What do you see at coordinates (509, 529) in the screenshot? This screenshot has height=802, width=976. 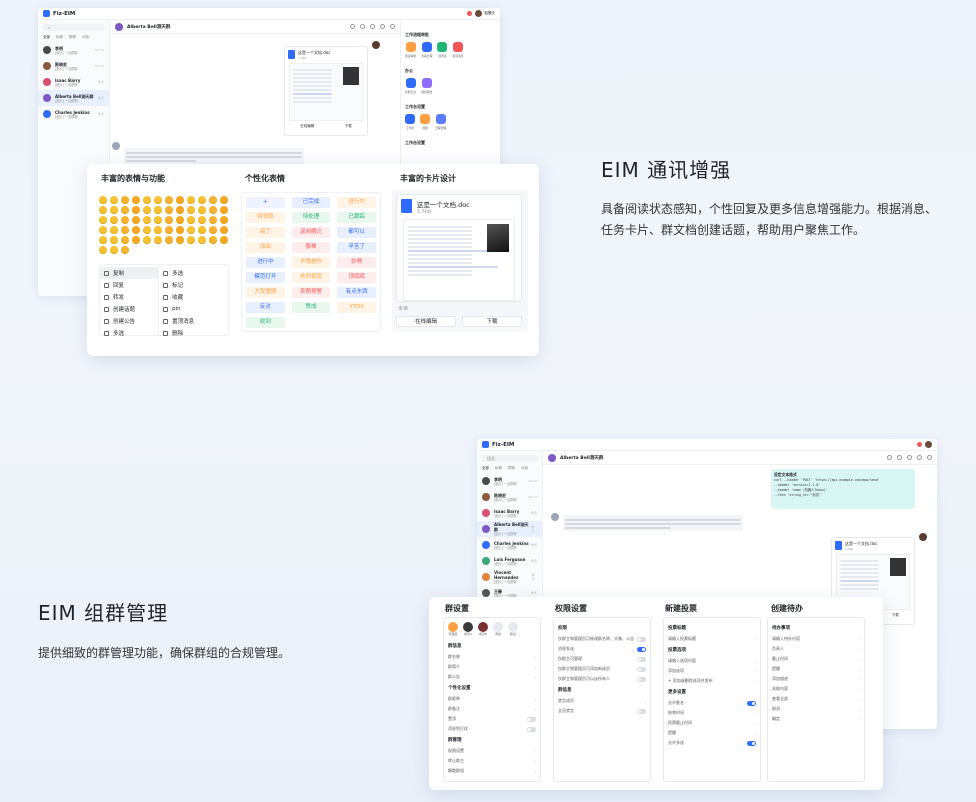 I see `contact-item: Alberta Bell测天群 [图片] 一加群聊 昨天` at bounding box center [509, 529].